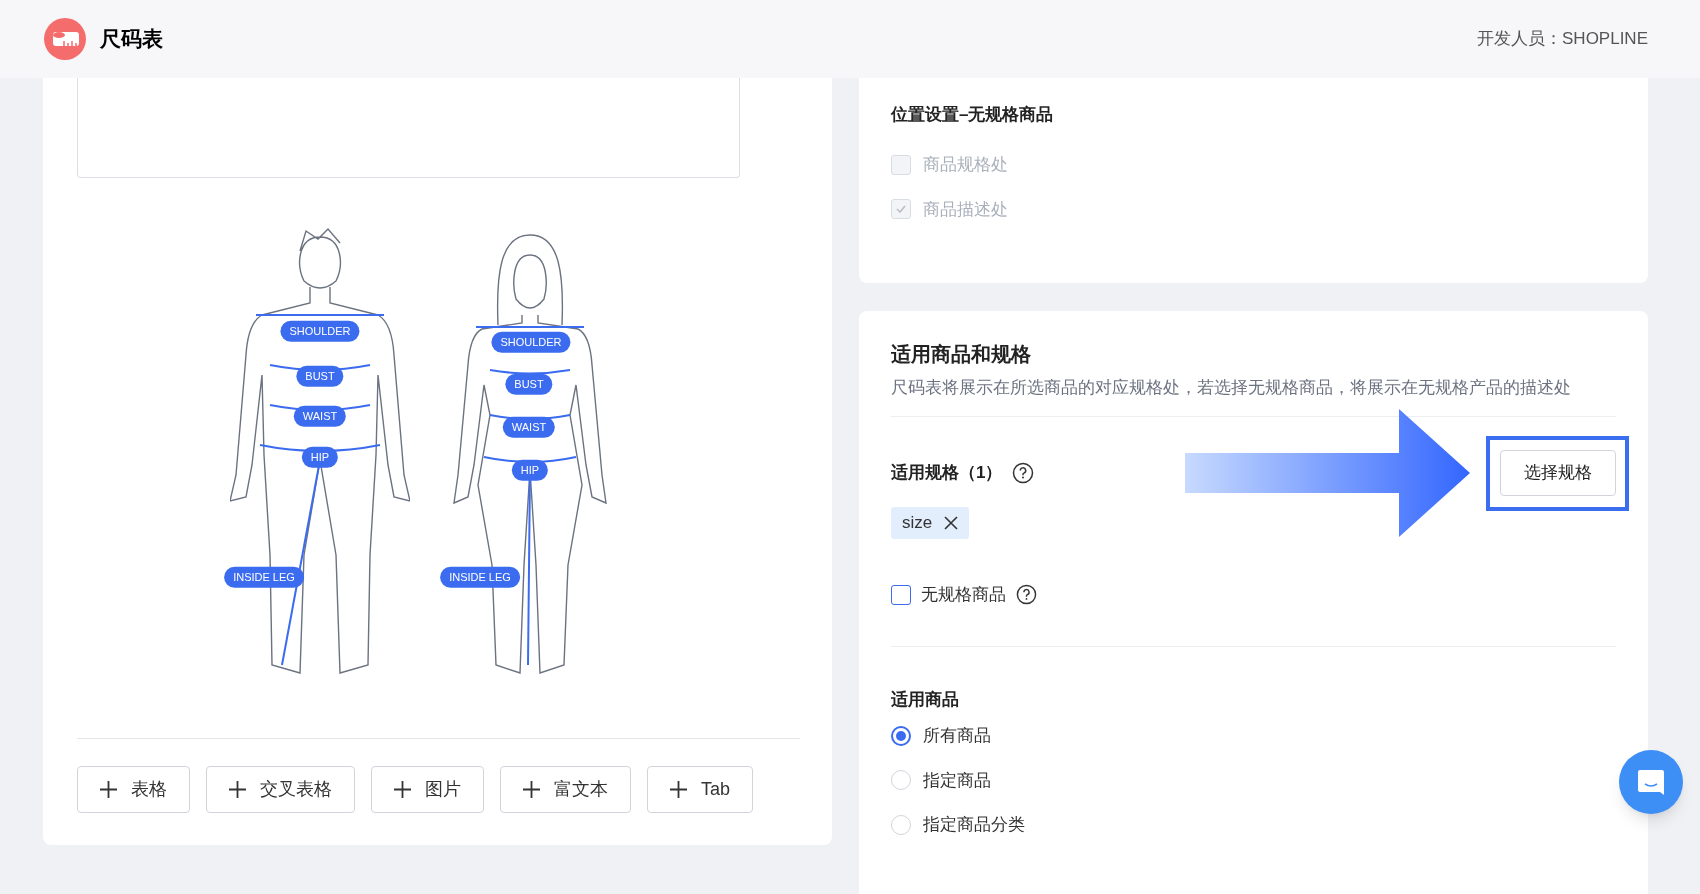  What do you see at coordinates (133, 789) in the screenshot?
I see `add-block-button: 表格` at bounding box center [133, 789].